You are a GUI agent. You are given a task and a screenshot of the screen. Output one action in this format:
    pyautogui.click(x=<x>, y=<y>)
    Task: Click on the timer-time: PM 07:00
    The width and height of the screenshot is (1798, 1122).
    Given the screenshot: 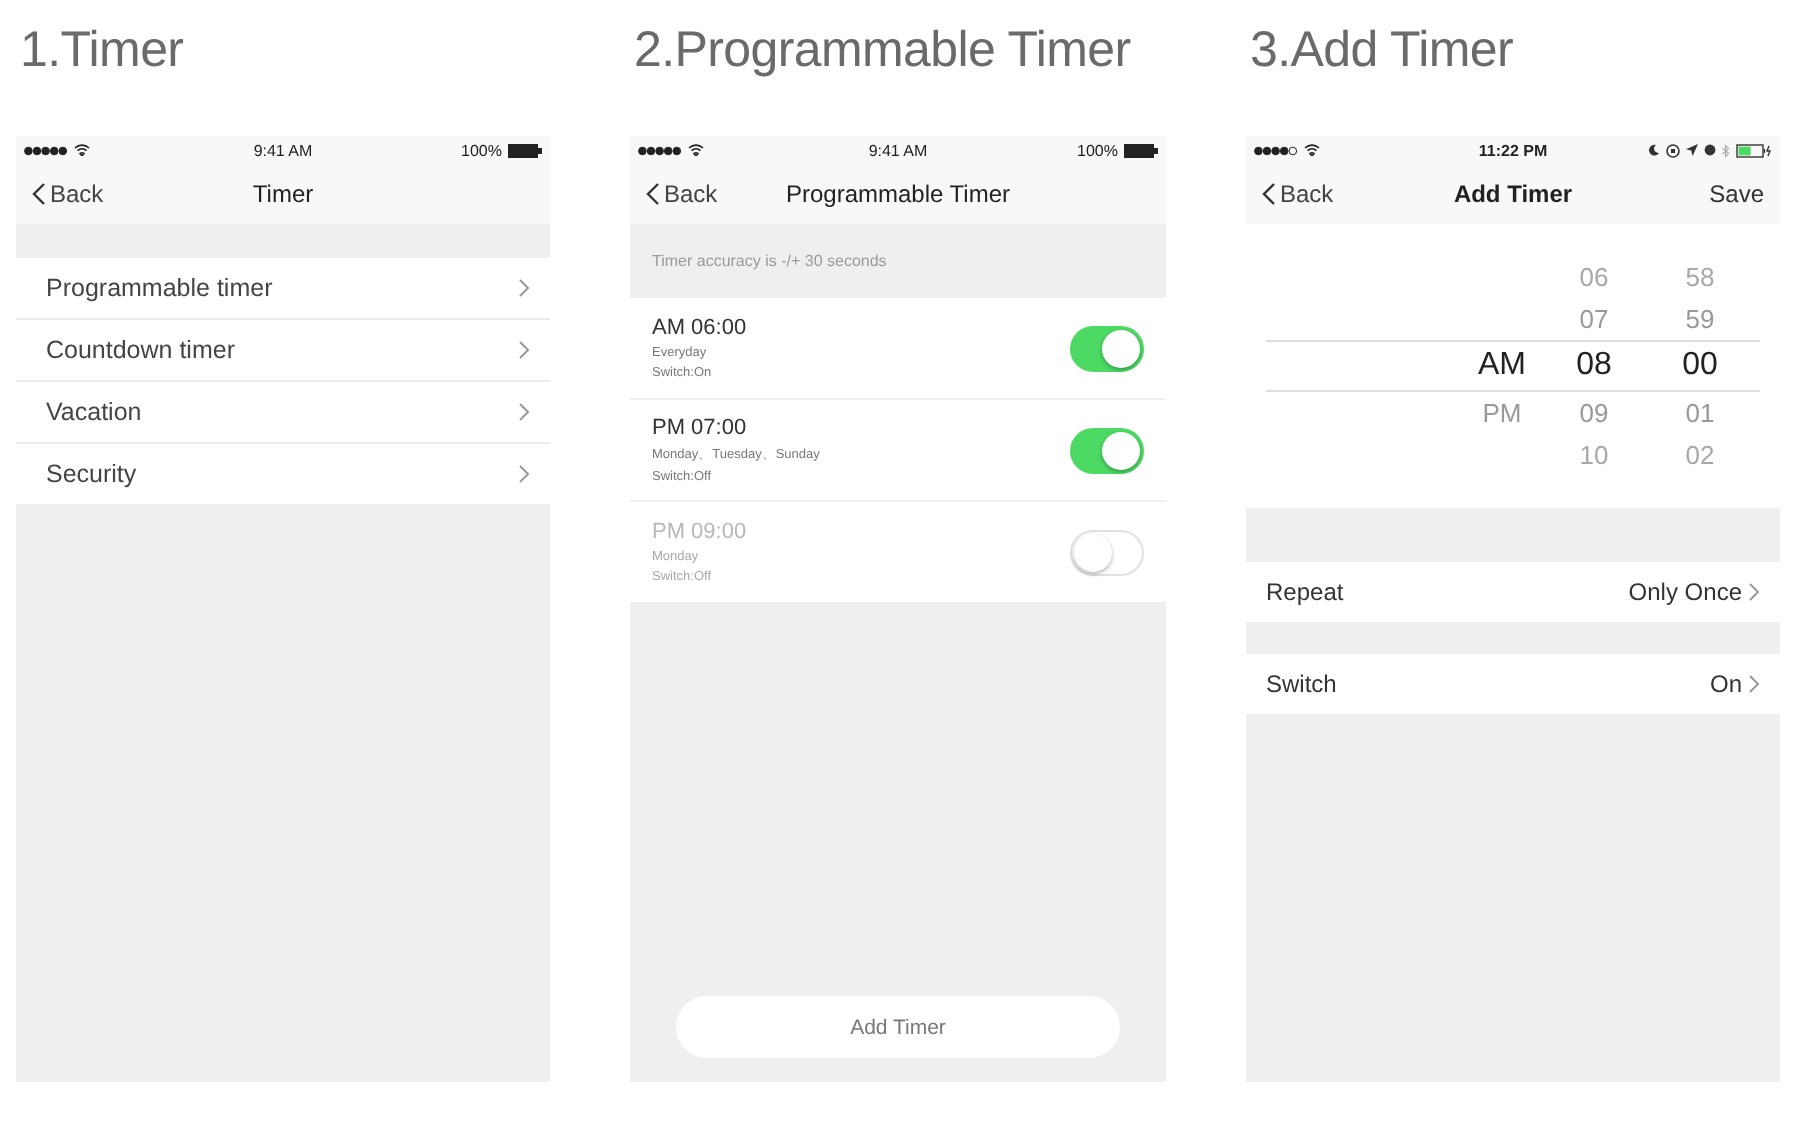 What is the action you would take?
    pyautogui.click(x=700, y=428)
    